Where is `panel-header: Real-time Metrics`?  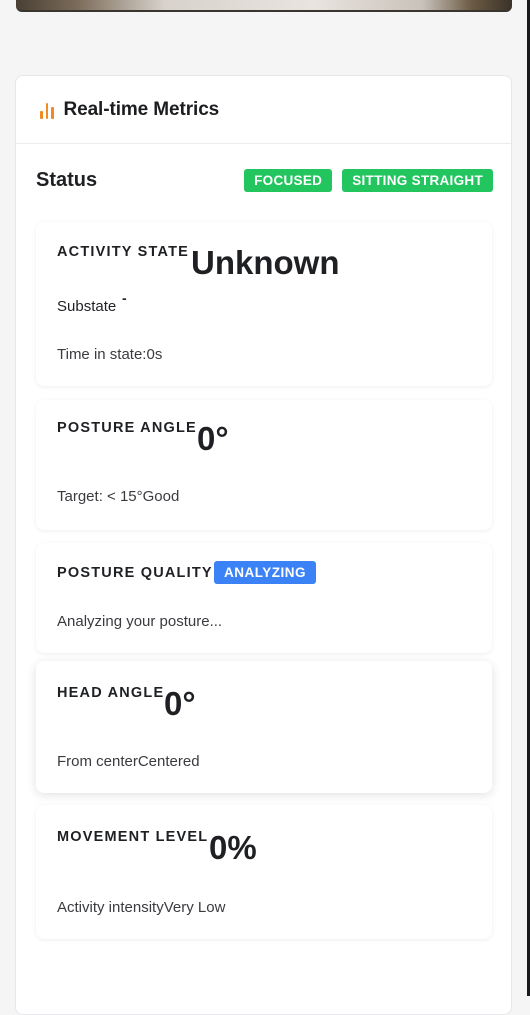
panel-header: Real-time Metrics is located at coordinates (263, 110).